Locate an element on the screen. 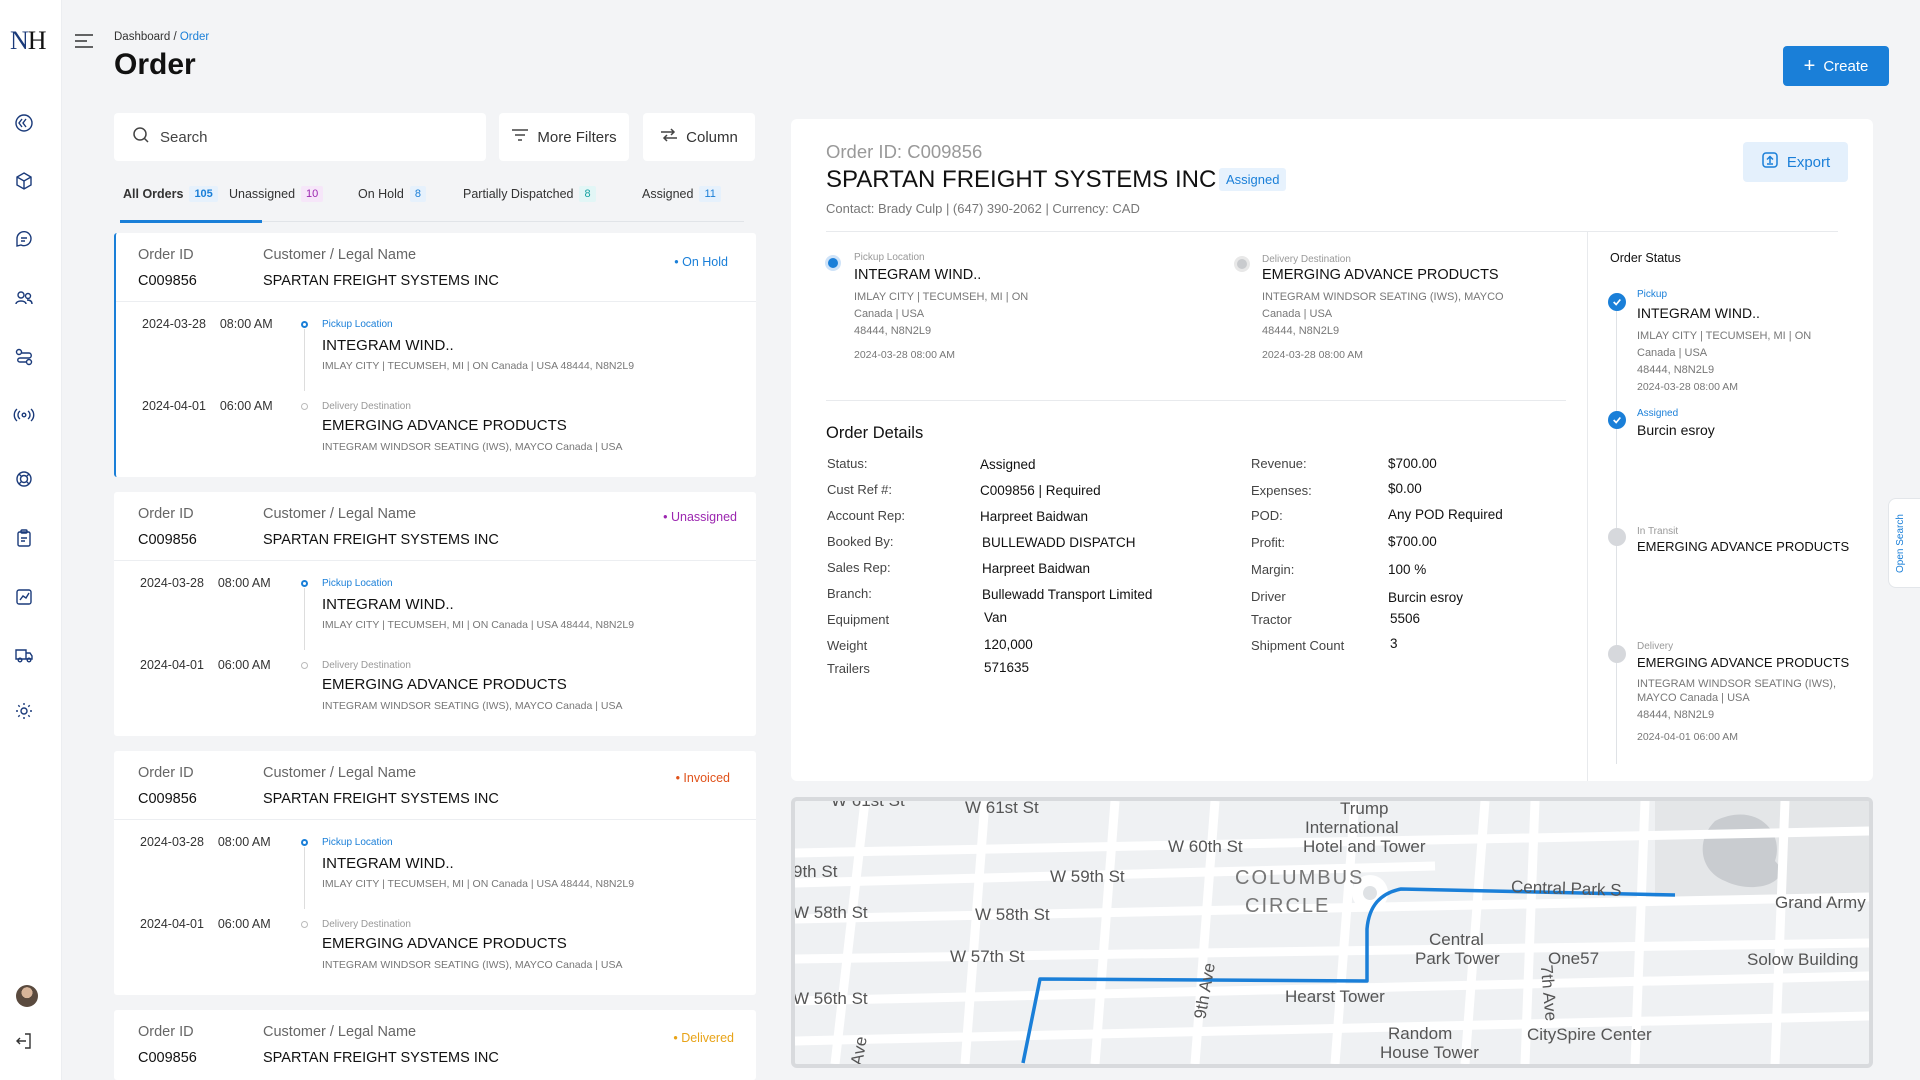 This screenshot has height=1080, width=1920. map-place-label: Trump is located at coordinates (1364, 808).